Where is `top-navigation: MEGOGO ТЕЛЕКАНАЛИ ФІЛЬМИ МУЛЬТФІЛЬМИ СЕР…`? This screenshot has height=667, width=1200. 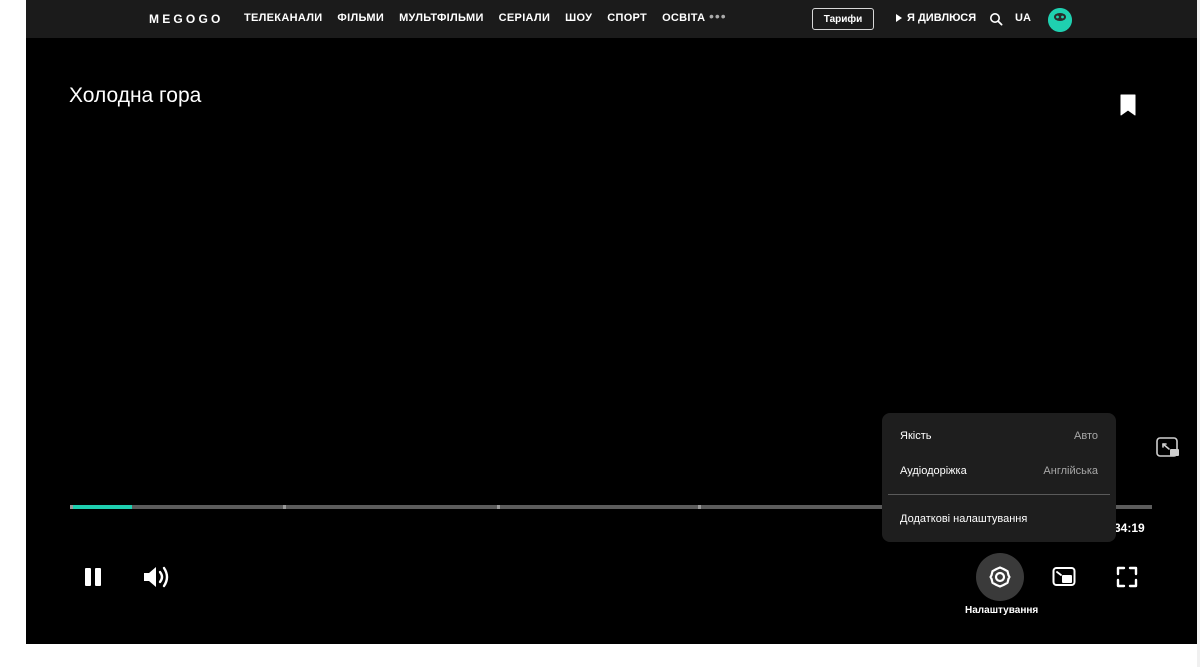 top-navigation: MEGOGO ТЕЛЕКАНАЛИ ФІЛЬМИ МУЛЬТФІЛЬМИ СЕР… is located at coordinates (611, 19).